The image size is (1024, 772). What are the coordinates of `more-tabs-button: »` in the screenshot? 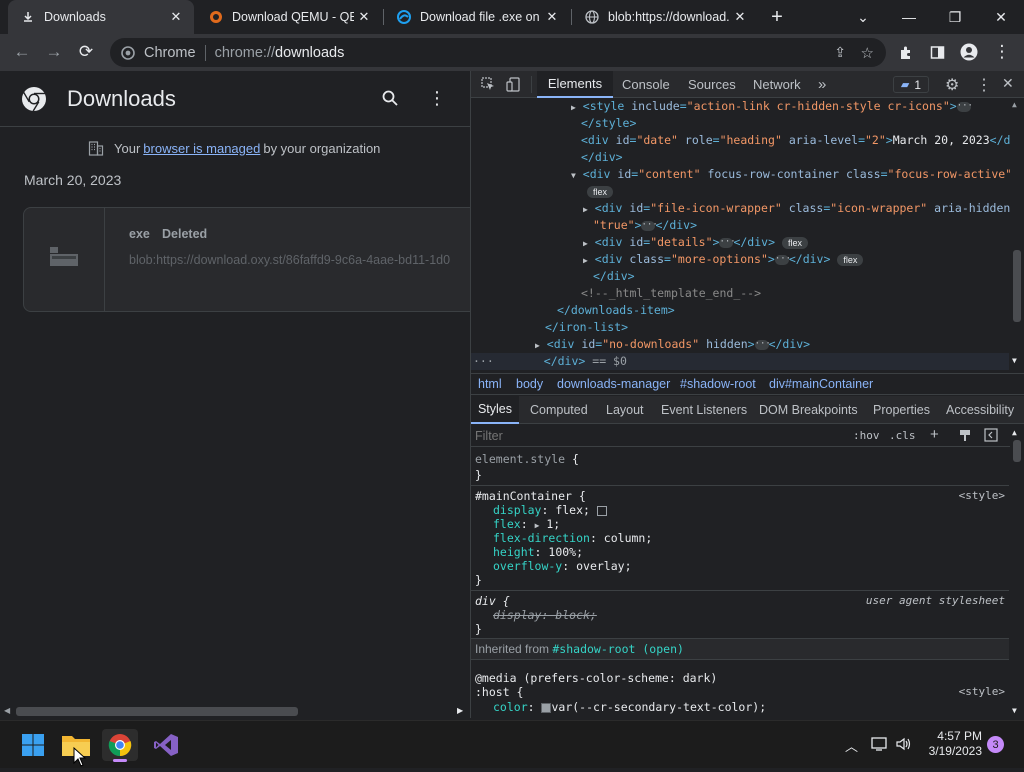 It's located at (822, 84).